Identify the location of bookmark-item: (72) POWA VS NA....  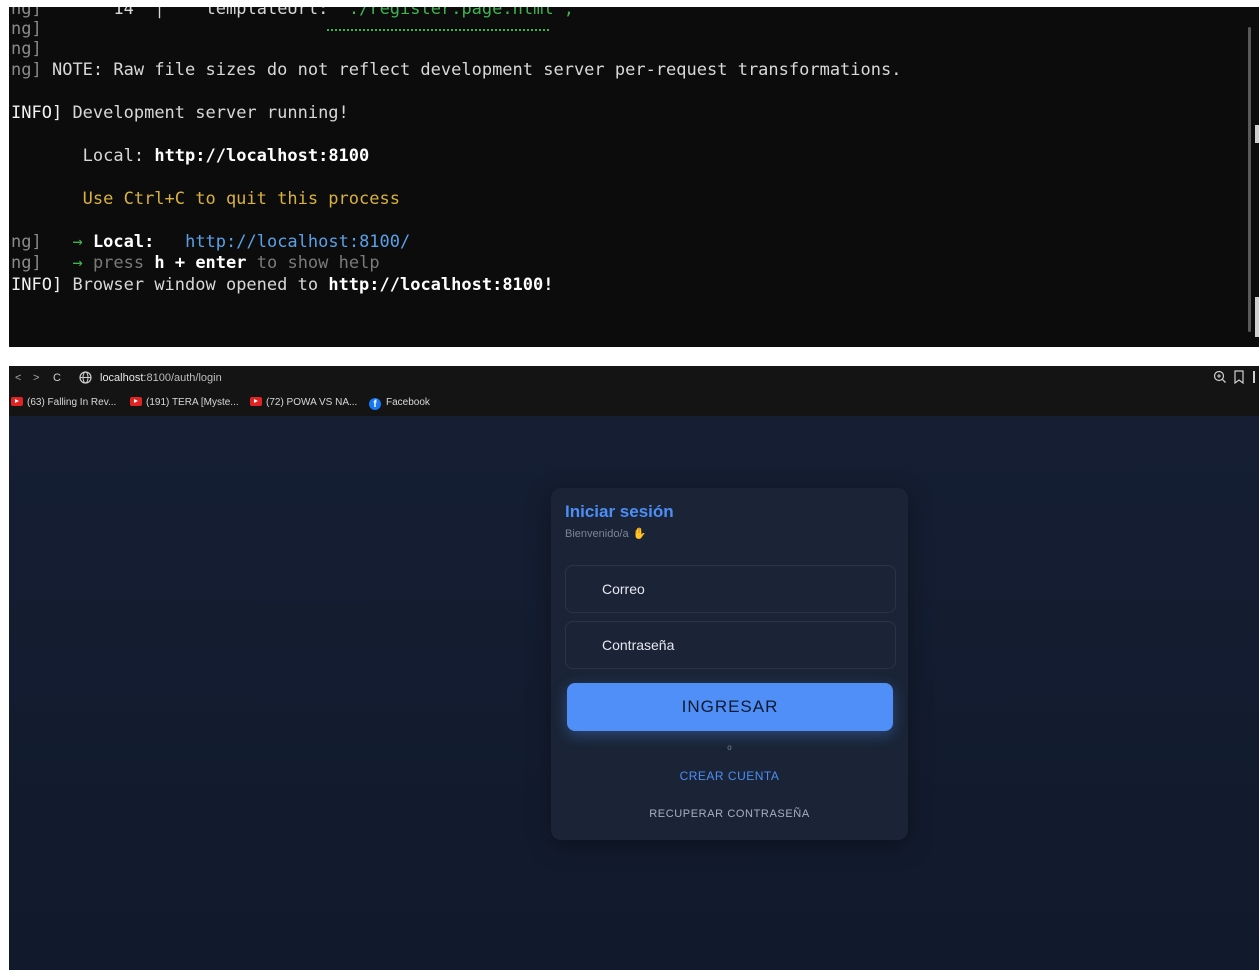
(303, 403).